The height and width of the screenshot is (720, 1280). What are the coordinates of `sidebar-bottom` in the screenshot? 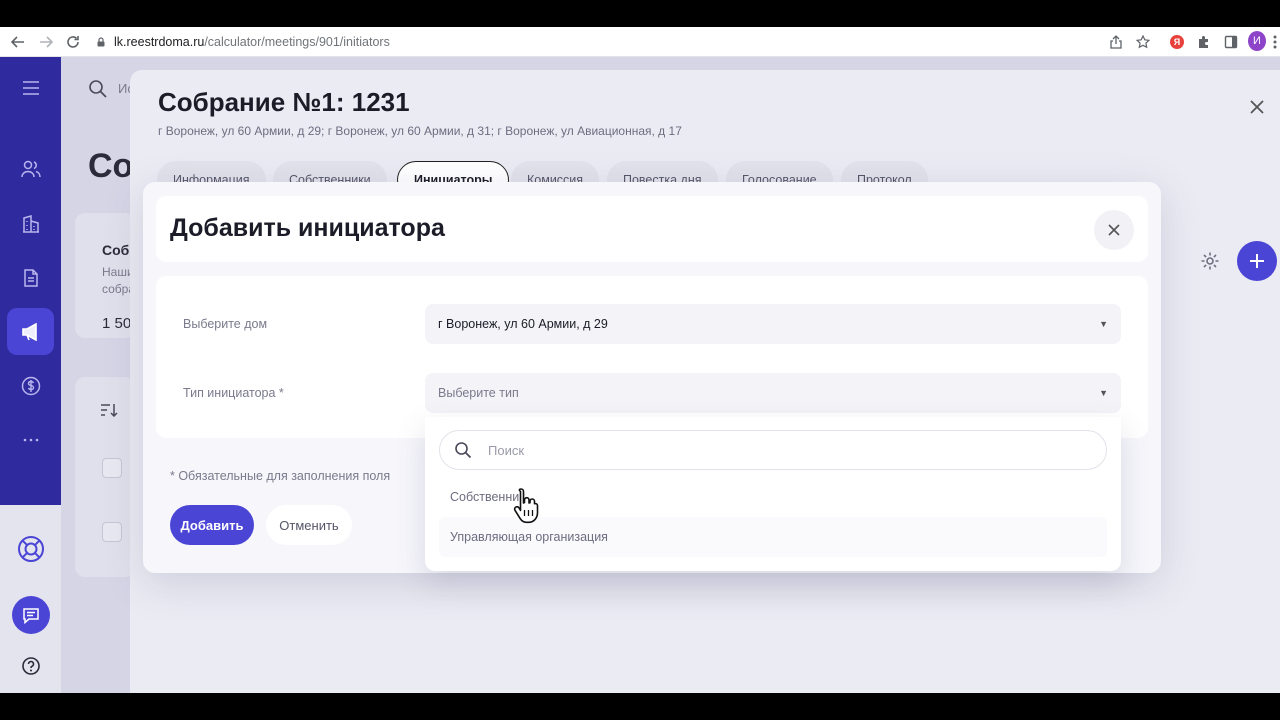 It's located at (30, 599).